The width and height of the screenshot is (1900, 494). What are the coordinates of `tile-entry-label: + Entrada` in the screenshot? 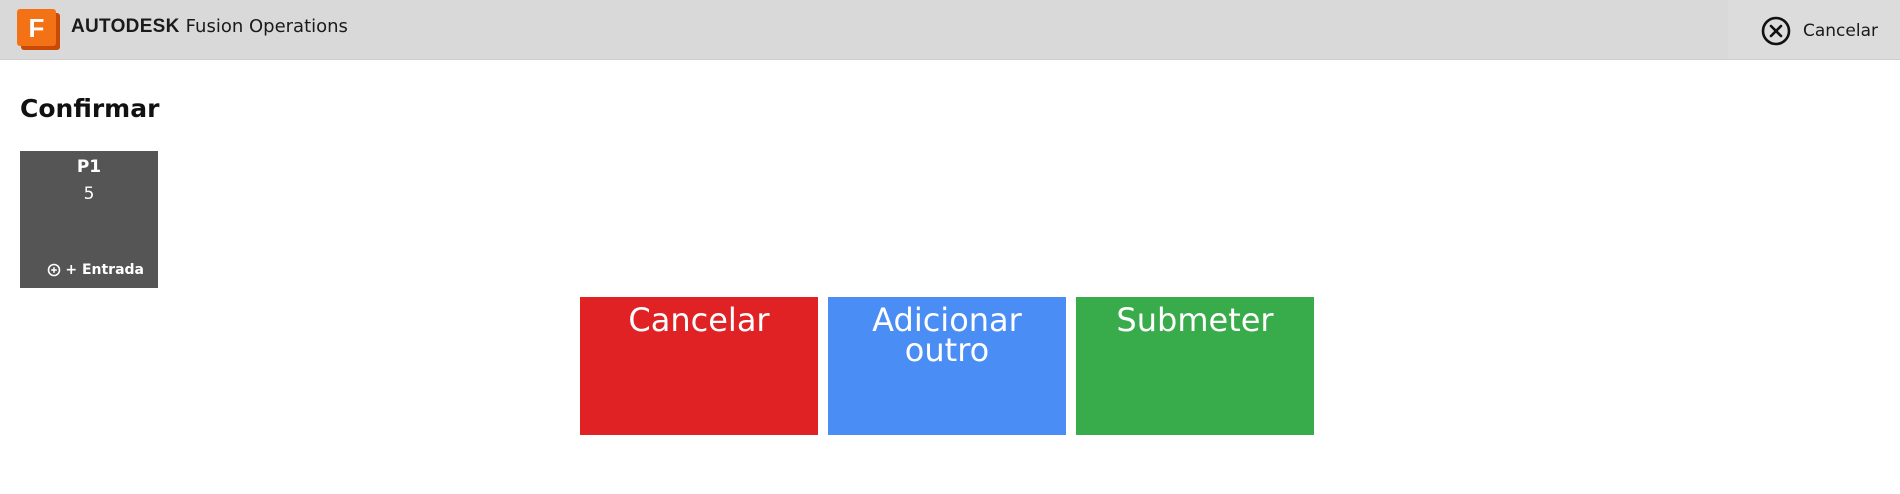 It's located at (104, 270).